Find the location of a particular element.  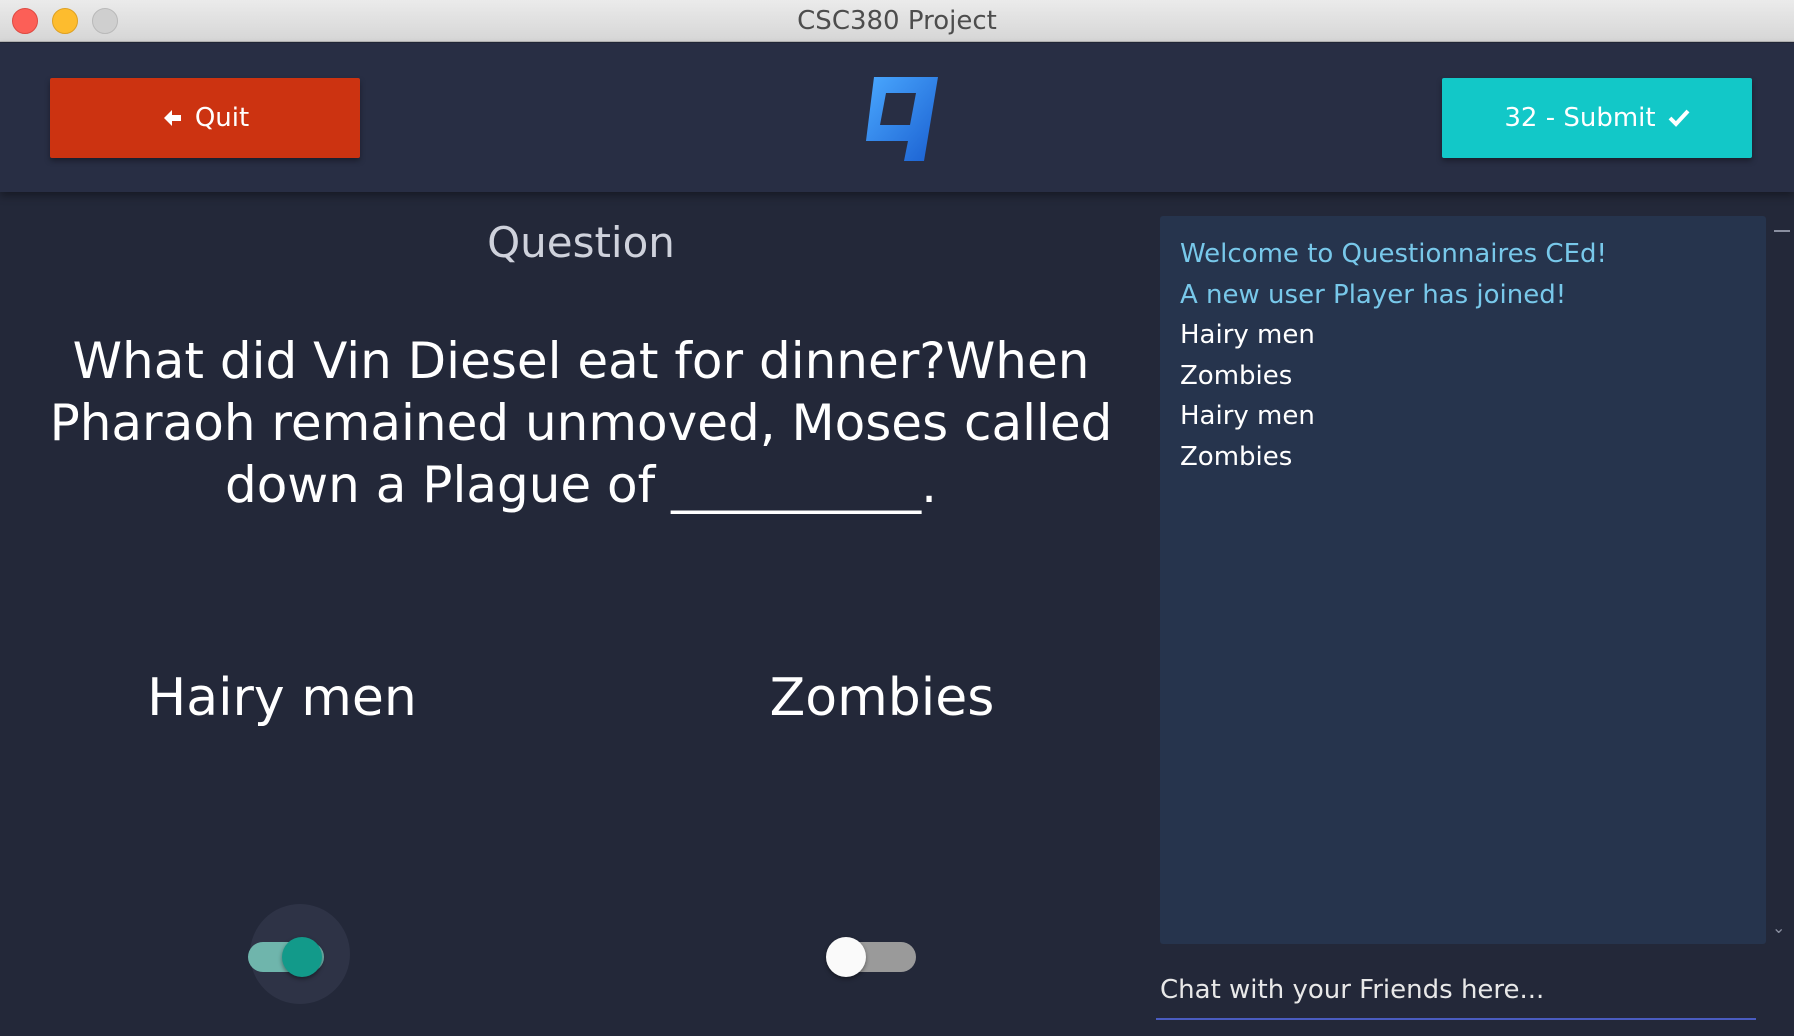

arrow-left-icon is located at coordinates (172, 118).